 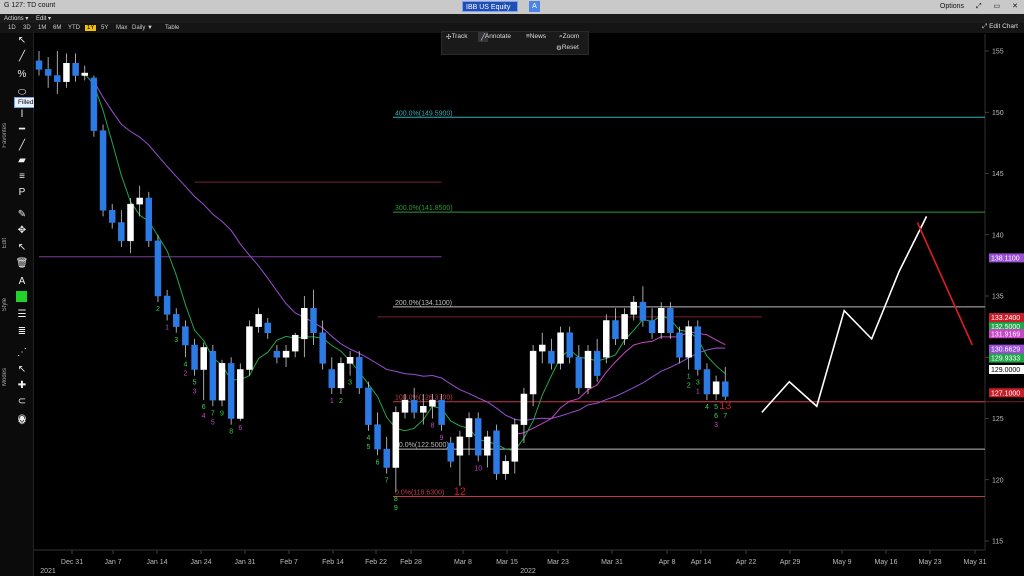 What do you see at coordinates (998, 297) in the screenshot?
I see `y-tick-label: 135` at bounding box center [998, 297].